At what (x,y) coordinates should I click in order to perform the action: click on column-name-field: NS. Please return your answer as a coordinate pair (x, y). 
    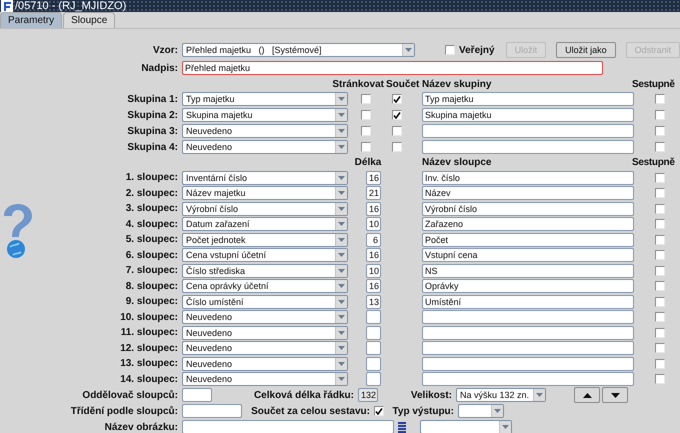
    Looking at the image, I should click on (528, 271).